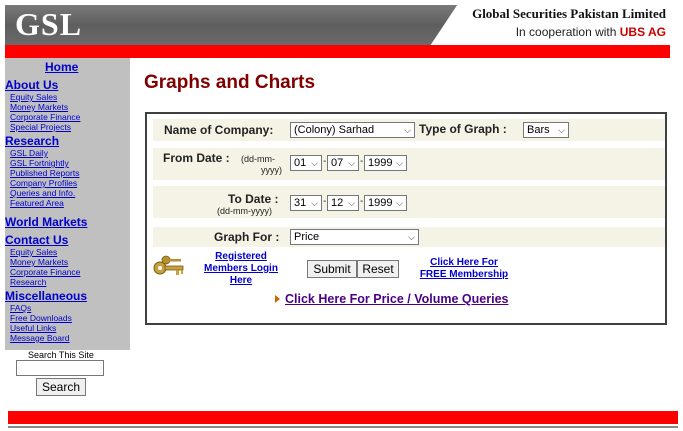 This screenshot has height=431, width=683. I want to click on to-year-select: 1999 ⌵, so click(385, 203).